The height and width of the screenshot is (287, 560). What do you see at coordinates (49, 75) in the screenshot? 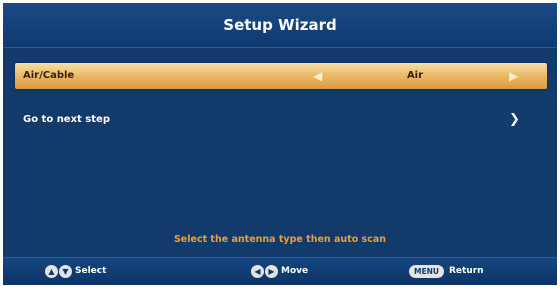
I see `menu-item-label: Air/Cable` at bounding box center [49, 75].